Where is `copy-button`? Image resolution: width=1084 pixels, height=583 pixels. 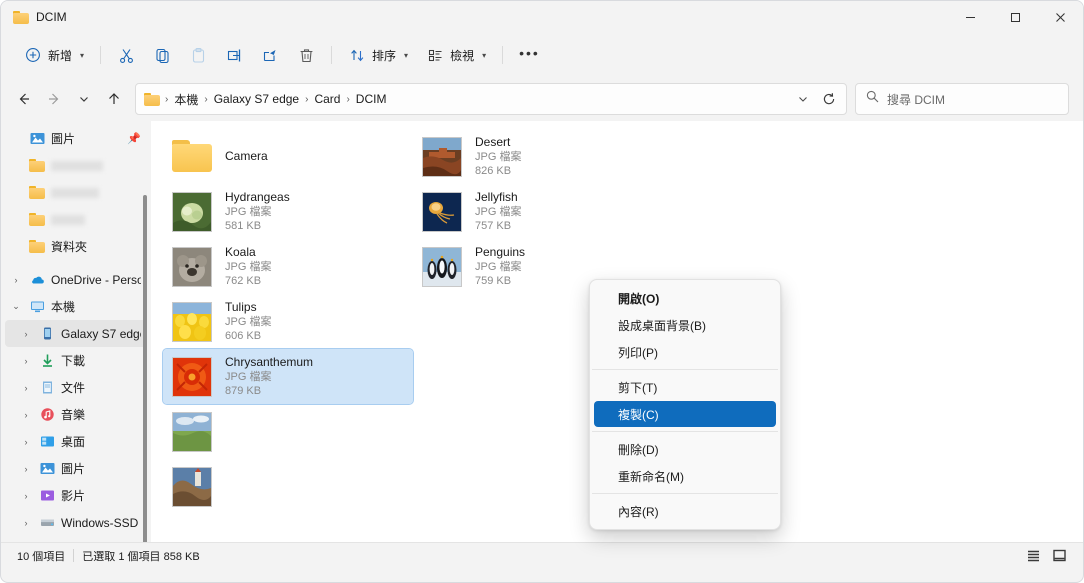
copy-button is located at coordinates (162, 55).